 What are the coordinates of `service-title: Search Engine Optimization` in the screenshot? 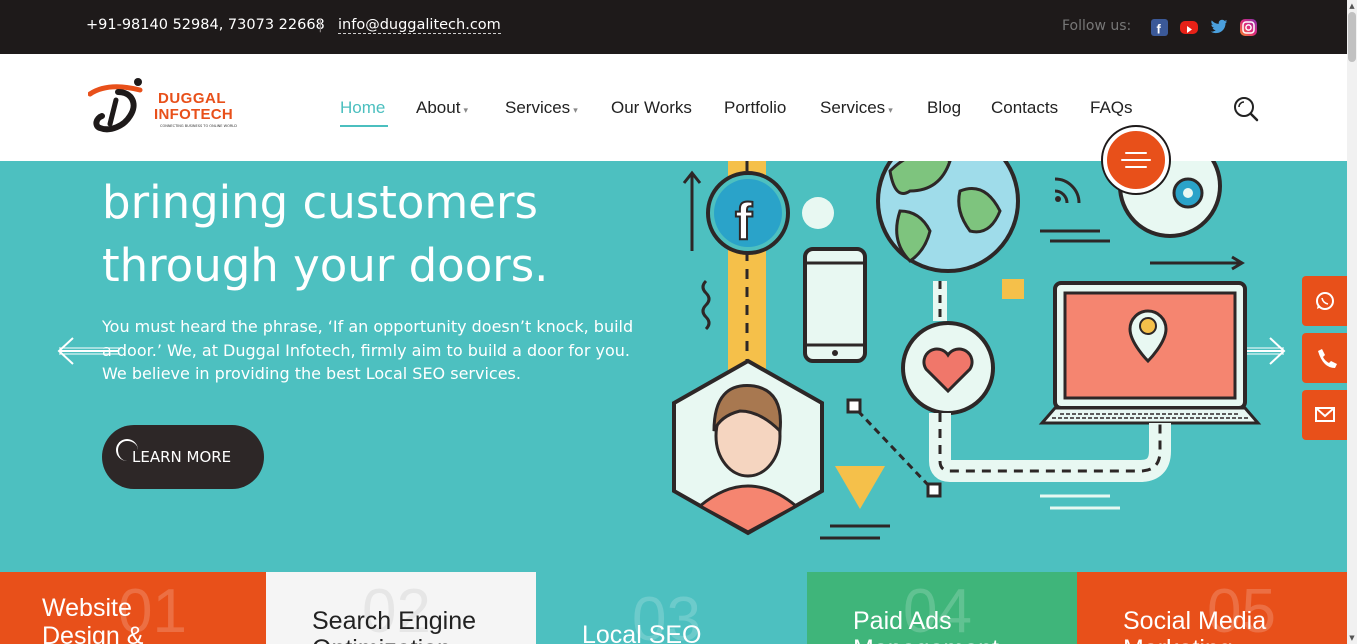 It's located at (394, 625).